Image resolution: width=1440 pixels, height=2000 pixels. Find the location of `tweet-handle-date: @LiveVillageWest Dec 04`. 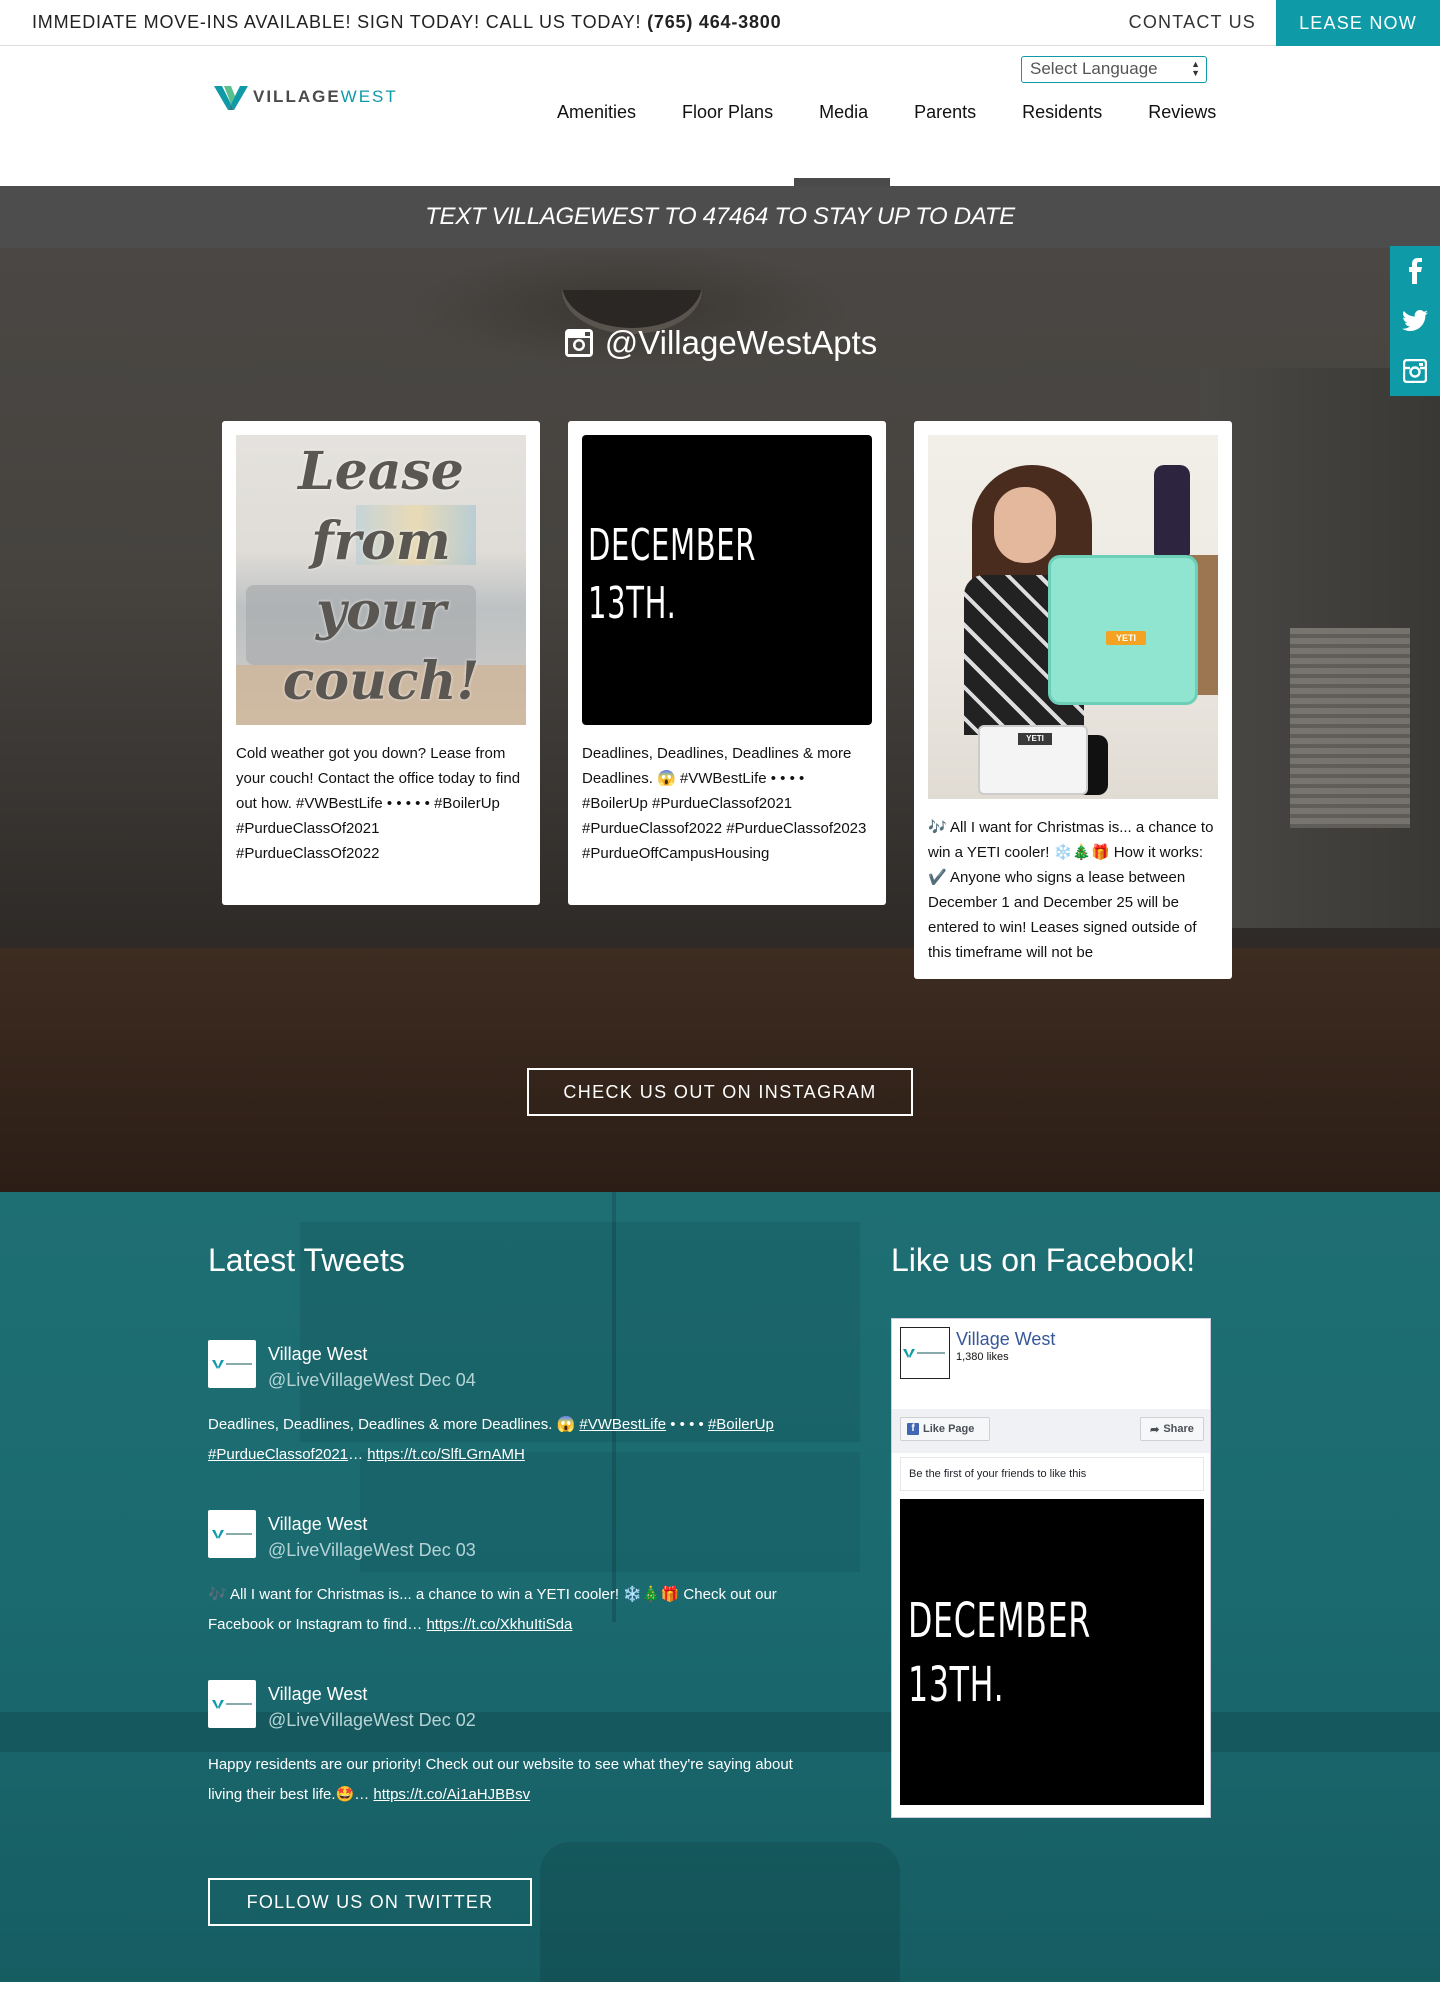

tweet-handle-date: @LiveVillageWest Dec 04 is located at coordinates (372, 1380).